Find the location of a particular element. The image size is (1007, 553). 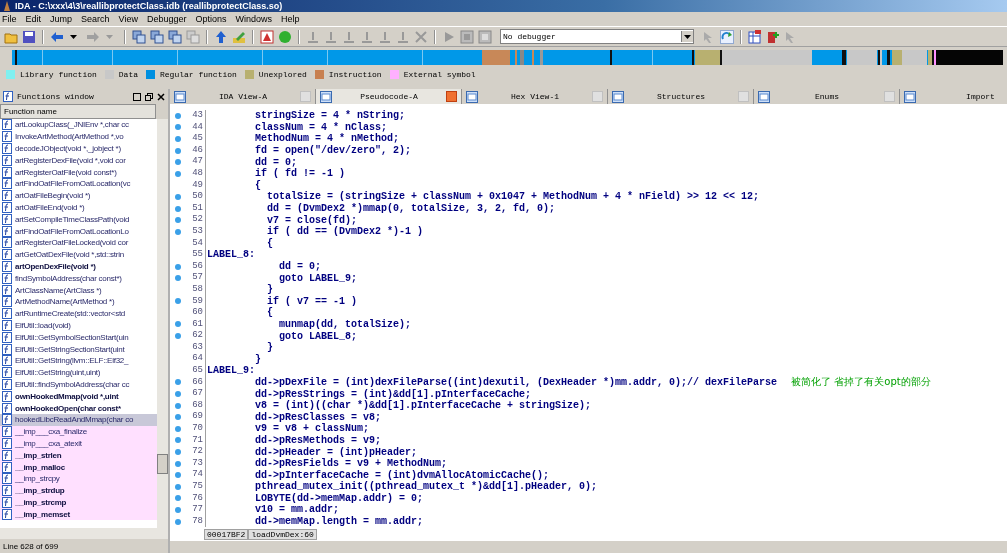

function-row: ElfUtil::GetStringSectionStart(uint is located at coordinates (78, 349).